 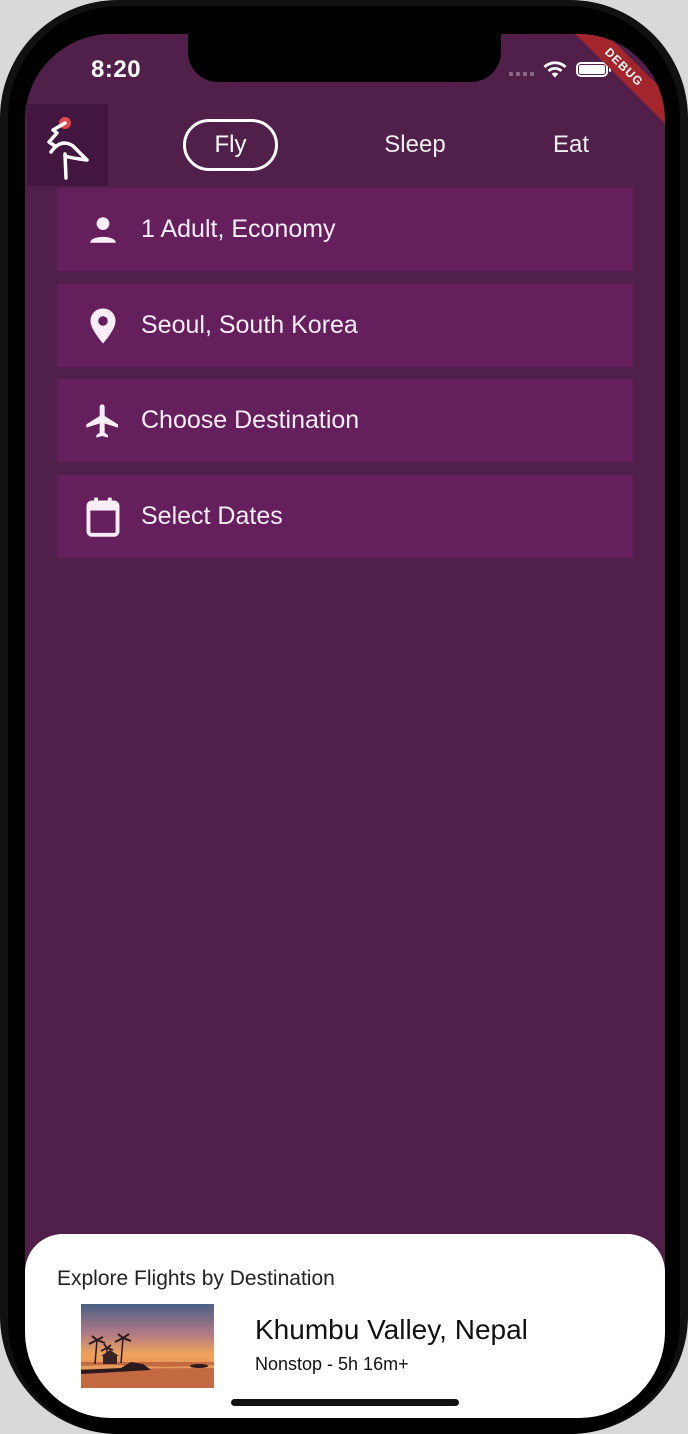 What do you see at coordinates (196, 1278) in the screenshot?
I see `explore-title: Explore Flights by Destination` at bounding box center [196, 1278].